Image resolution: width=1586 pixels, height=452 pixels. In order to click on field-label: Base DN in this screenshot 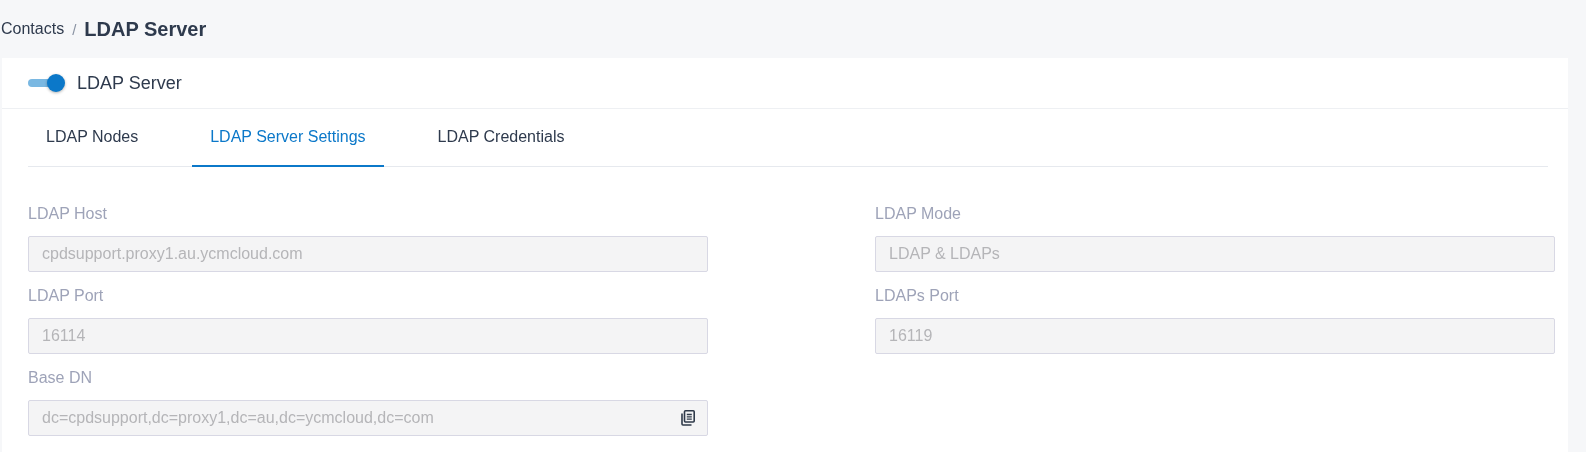, I will do `click(61, 378)`.